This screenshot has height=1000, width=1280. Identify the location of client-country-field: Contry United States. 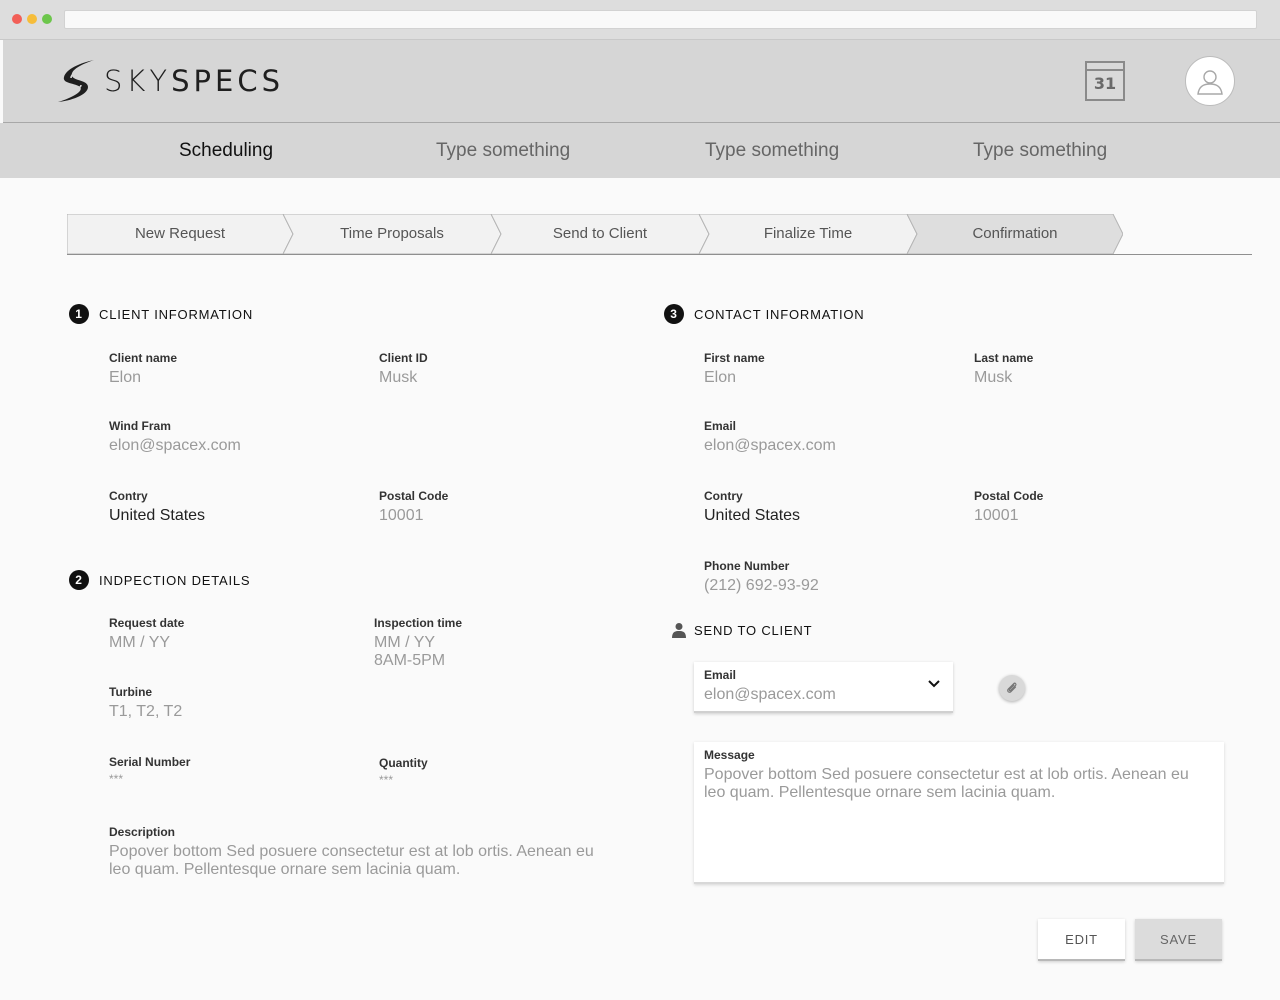
(157, 507).